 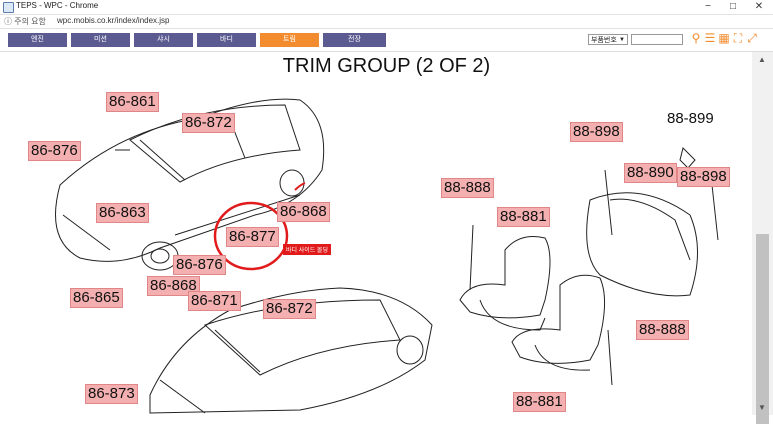 What do you see at coordinates (762, 407) in the screenshot?
I see `scroll-down-icon: ▼` at bounding box center [762, 407].